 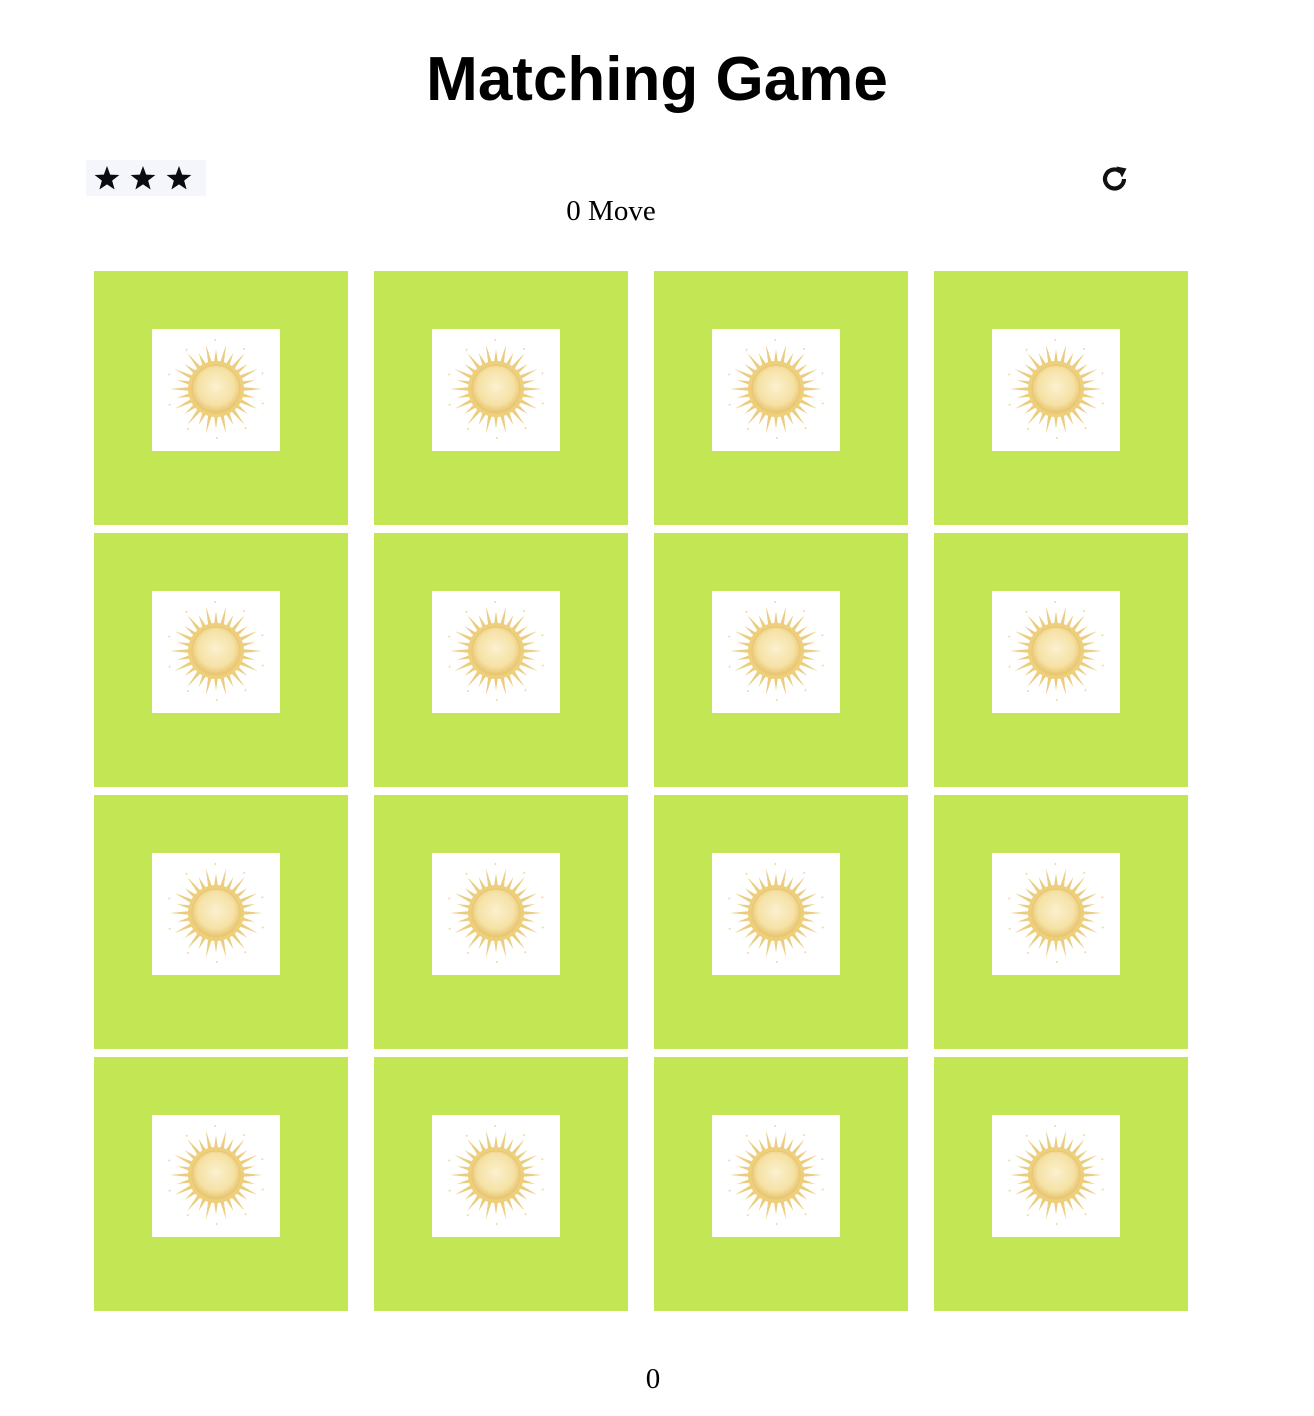 I want to click on timer: 0, so click(x=653, y=1379).